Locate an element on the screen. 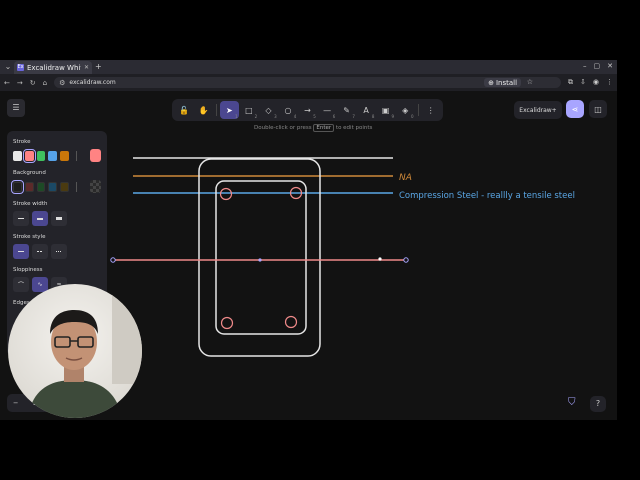 Image resolution: width=640 pixels, height=480 pixels. stroke-style-dotted is located at coordinates (59, 251).